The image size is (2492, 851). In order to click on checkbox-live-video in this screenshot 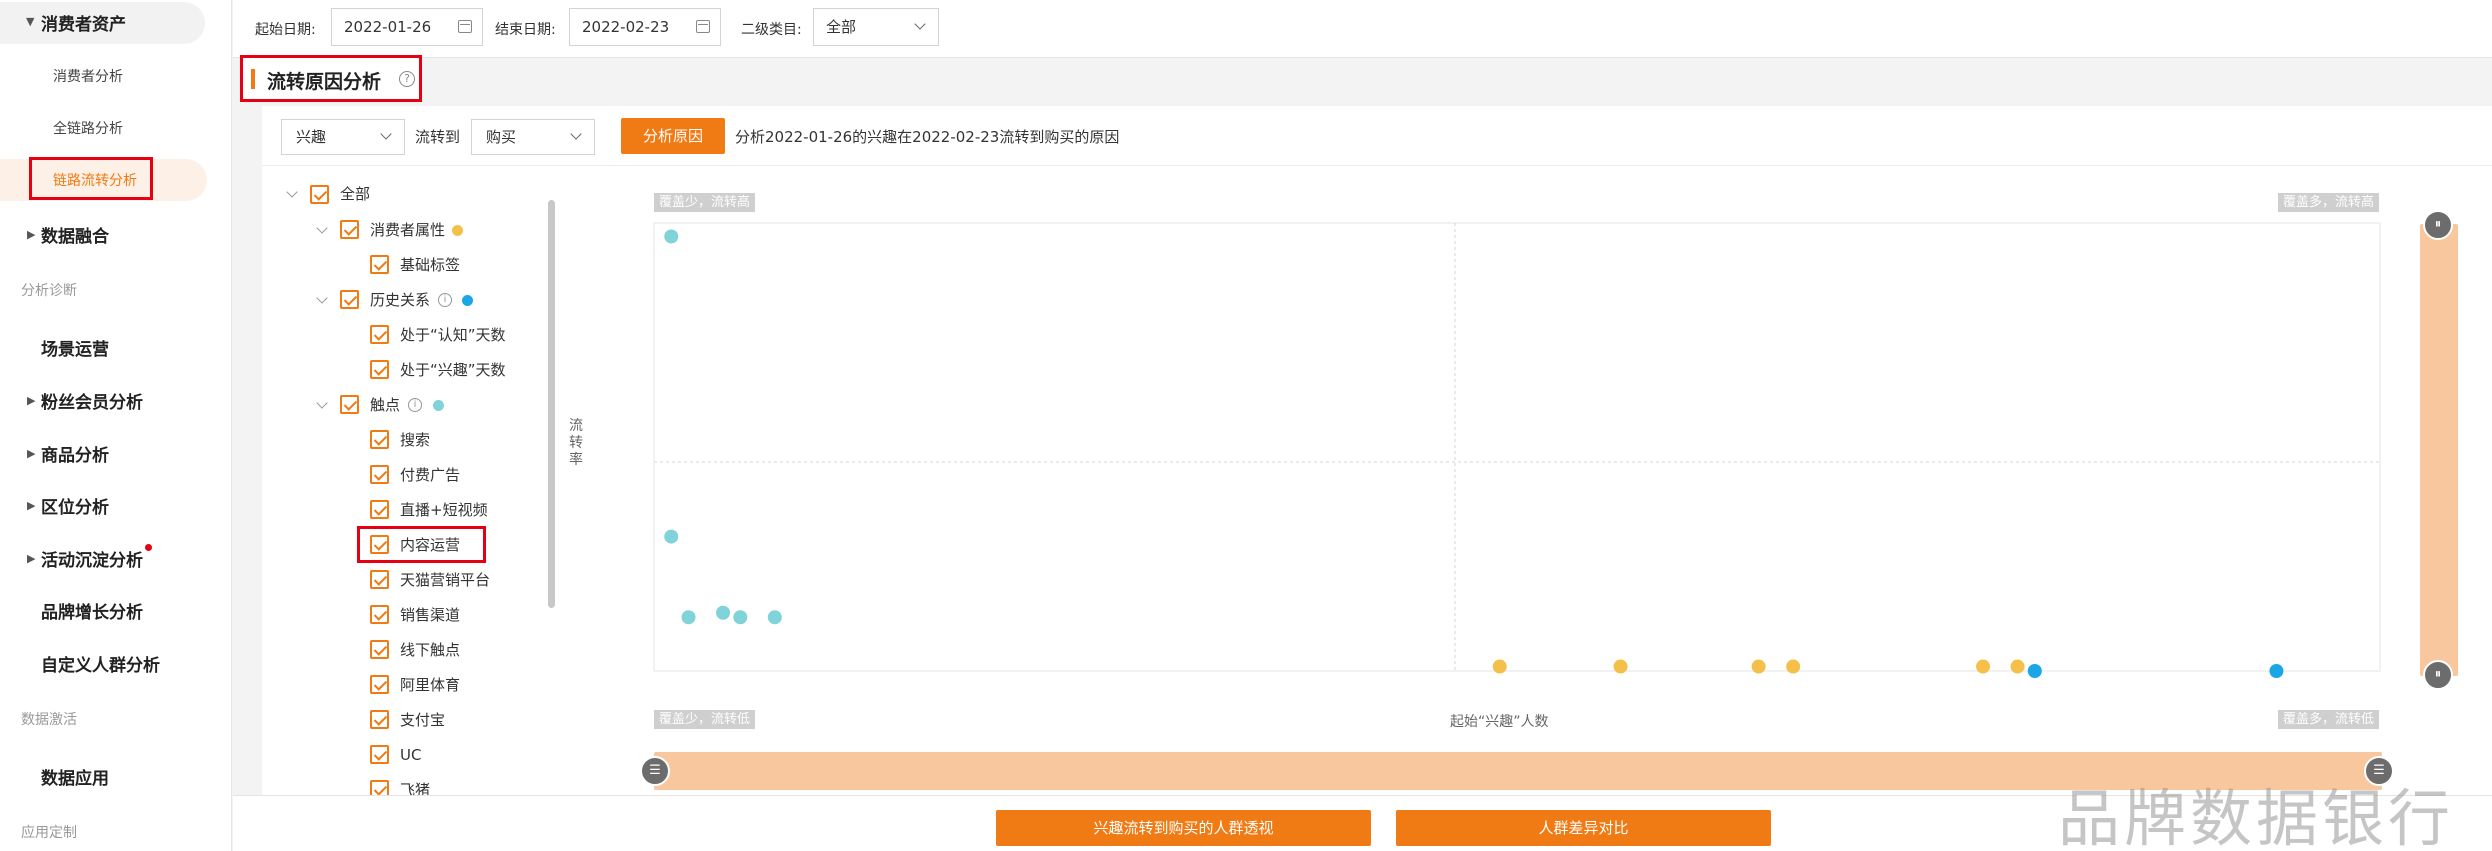, I will do `click(379, 509)`.